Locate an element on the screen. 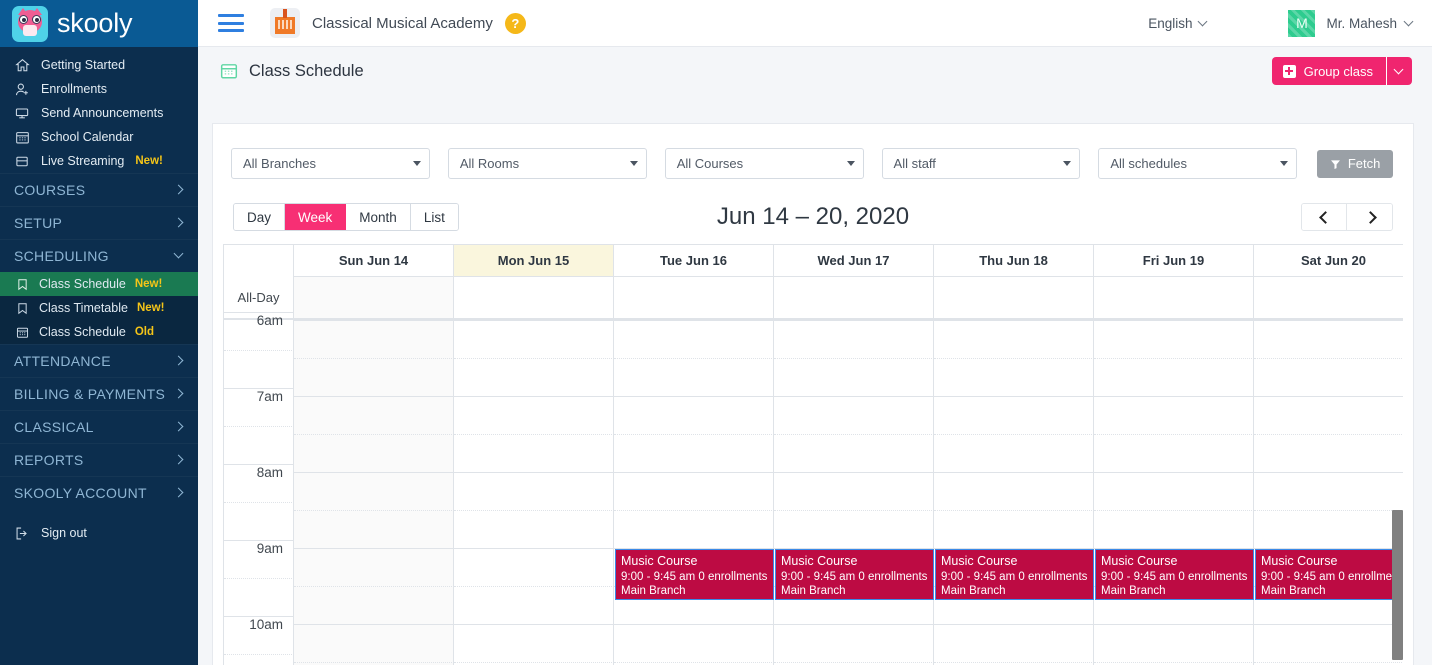  sidebar-section-reports: REPORTS is located at coordinates (99, 459).